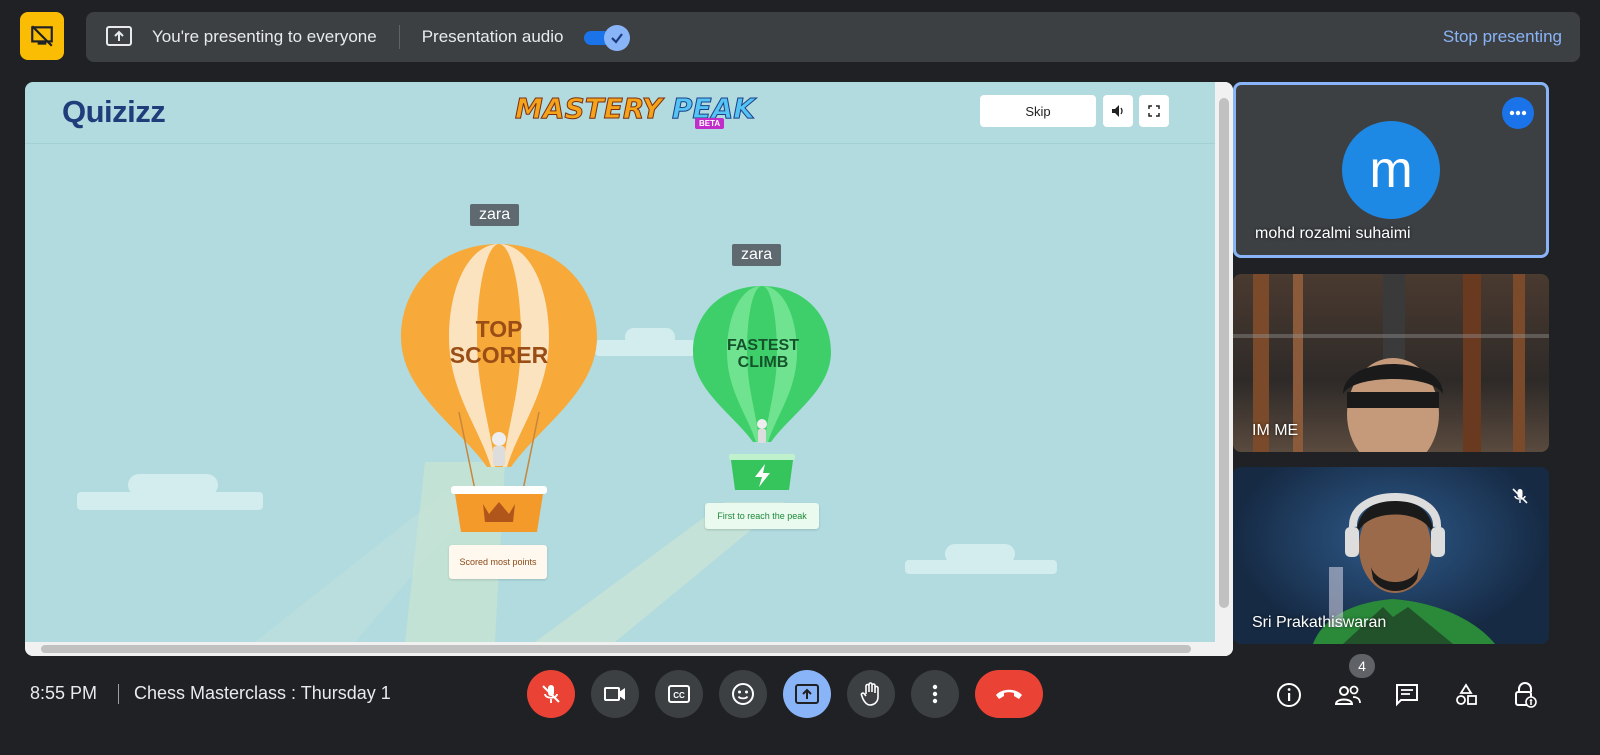  I want to click on present-off-icon, so click(42, 36).